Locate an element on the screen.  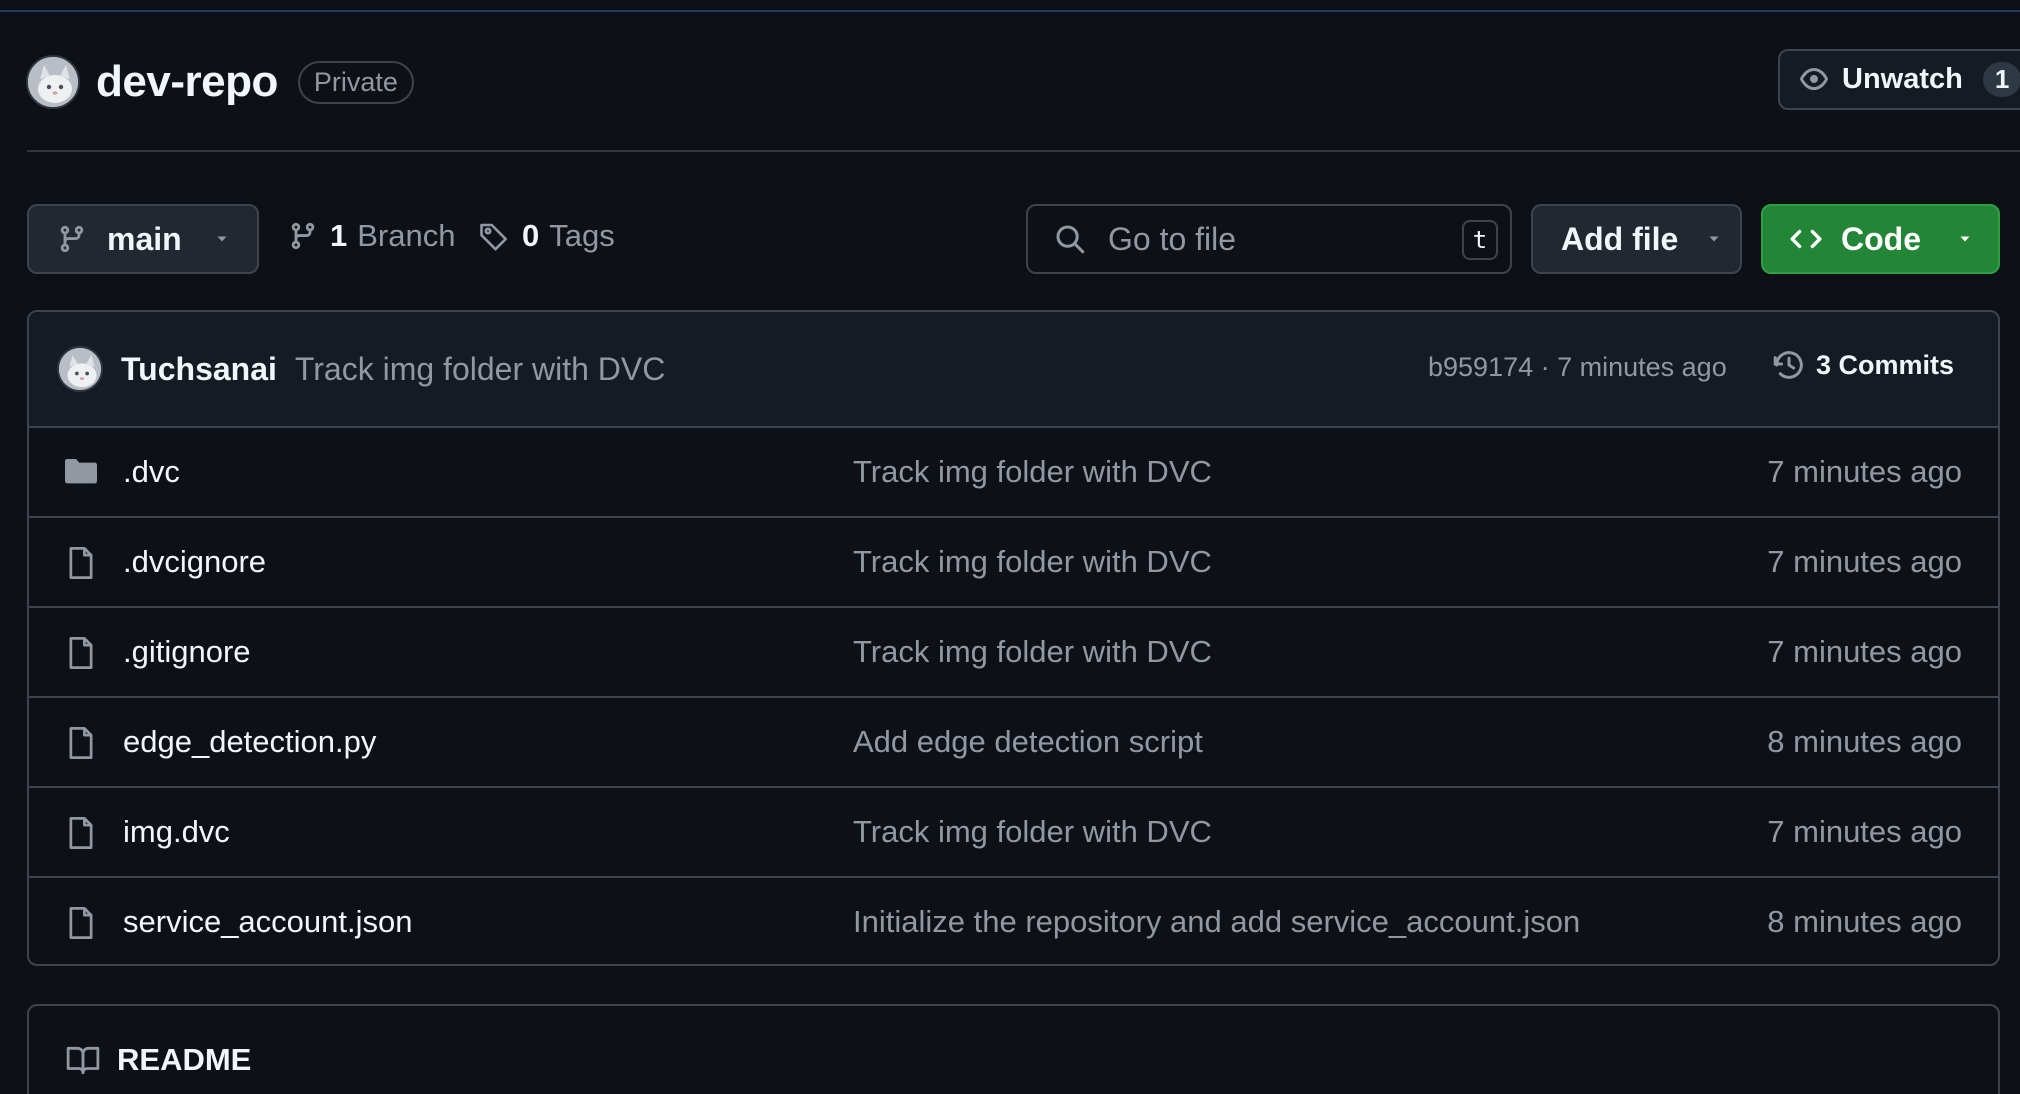
readme-header: README is located at coordinates (158, 1060).